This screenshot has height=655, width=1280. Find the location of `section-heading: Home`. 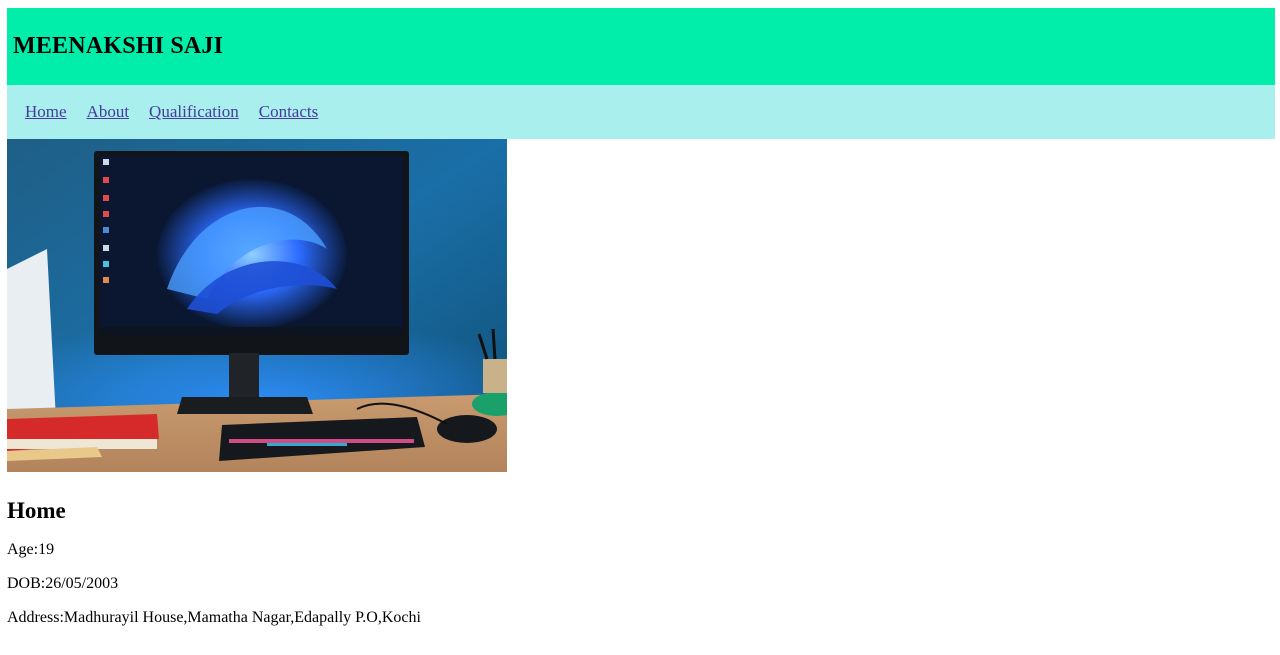

section-heading: Home is located at coordinates (36, 510).